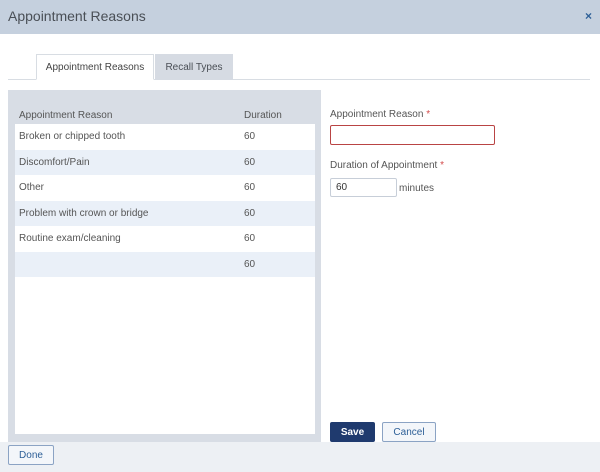  I want to click on table-row: 60, so click(165, 264).